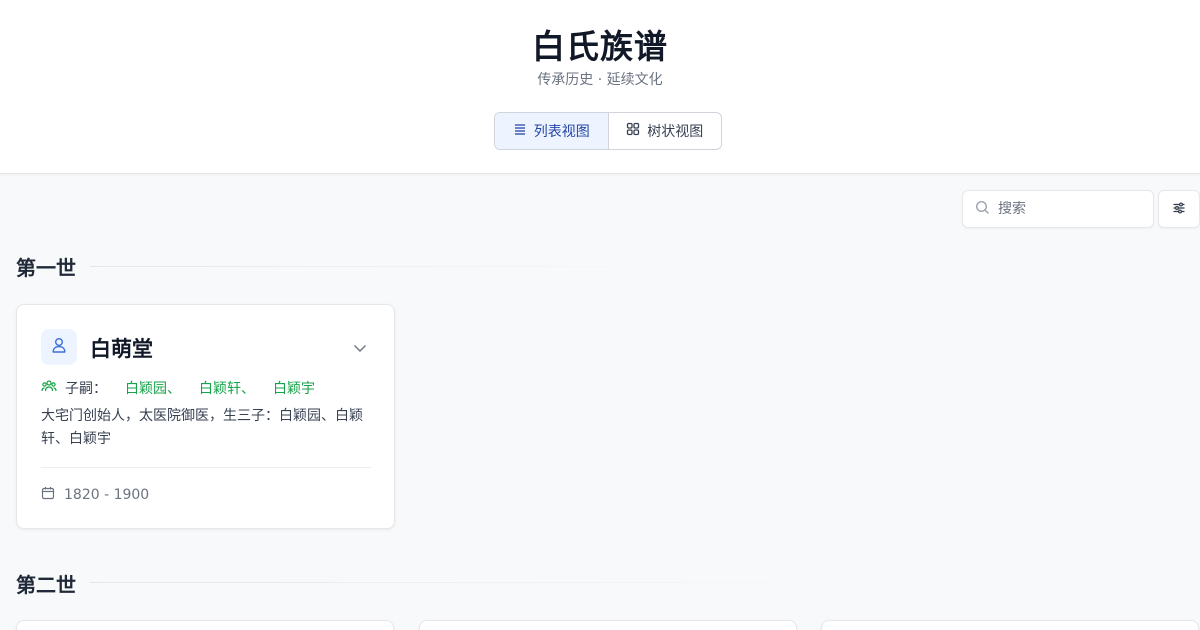 This screenshot has width=1200, height=630. I want to click on member-description: 大宅门创始人，太医院御医，生三子：白颖园、白颖轩、白颖宇, so click(202, 427).